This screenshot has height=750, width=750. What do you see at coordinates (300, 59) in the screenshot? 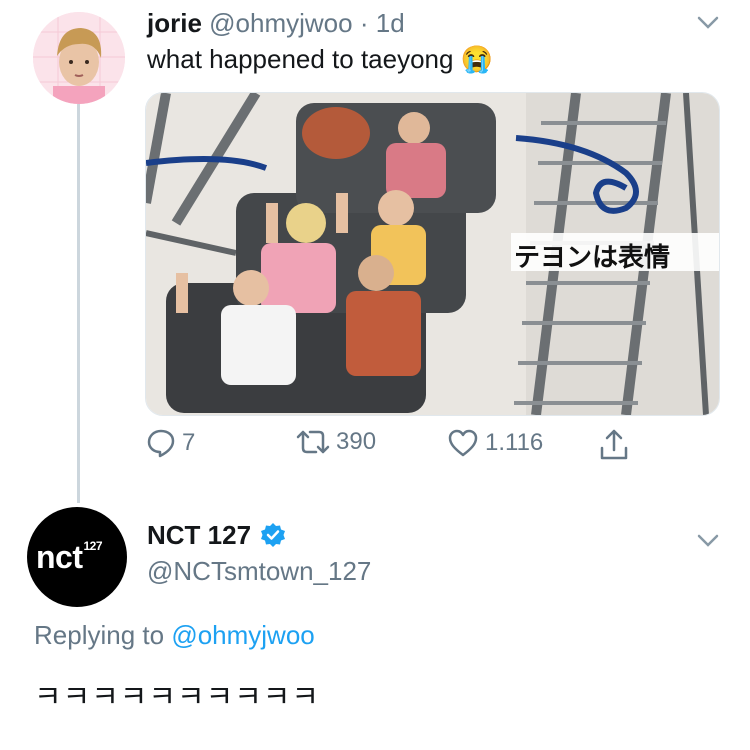
I see `tweet-body: what happened to taeyong` at bounding box center [300, 59].